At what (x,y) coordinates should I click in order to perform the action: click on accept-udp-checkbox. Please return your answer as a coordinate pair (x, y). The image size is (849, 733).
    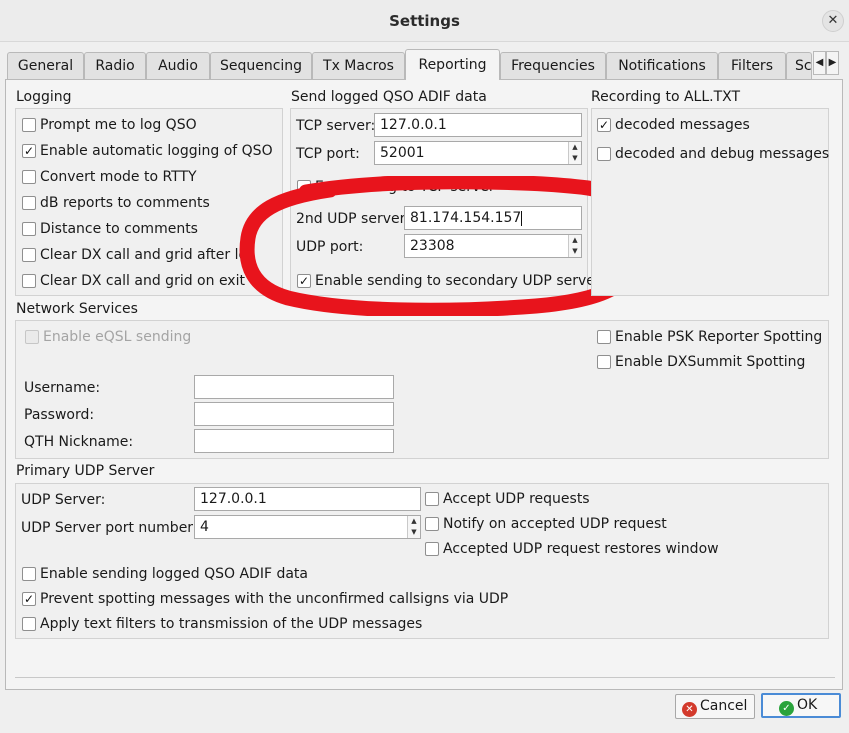
    Looking at the image, I should click on (432, 499).